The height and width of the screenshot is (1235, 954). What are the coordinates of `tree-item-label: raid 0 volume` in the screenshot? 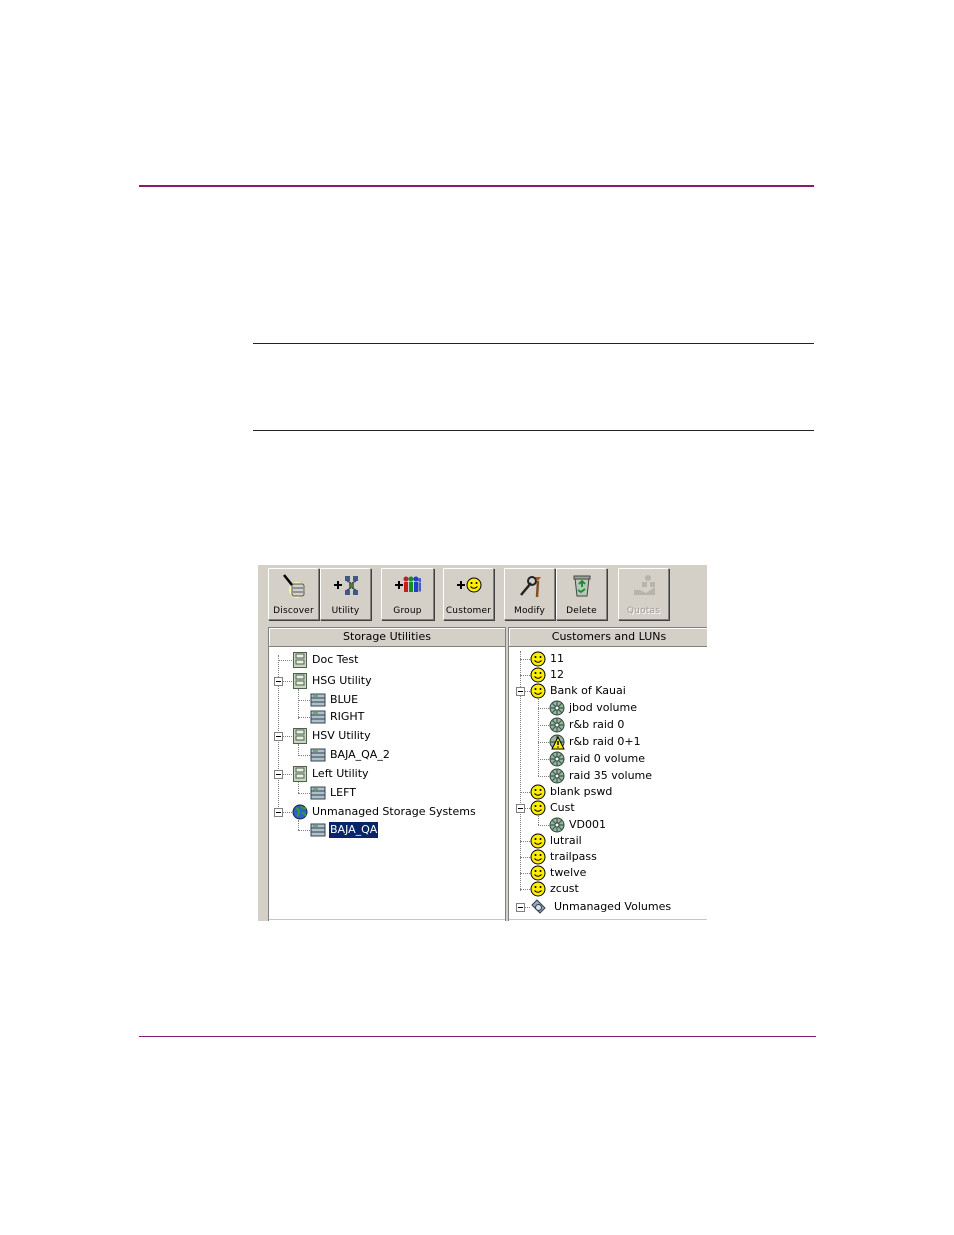 It's located at (607, 758).